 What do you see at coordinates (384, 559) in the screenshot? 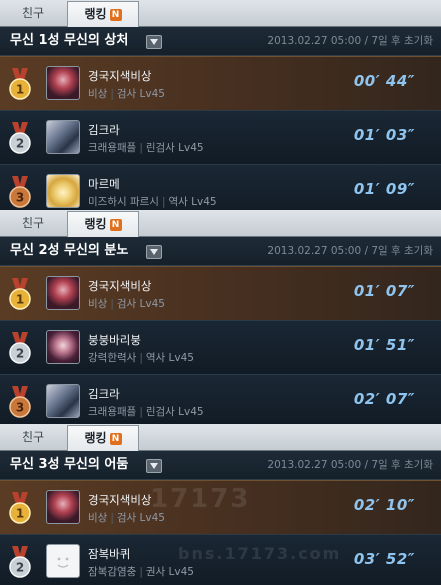
I see `clear-time: 03′ 52″` at bounding box center [384, 559].